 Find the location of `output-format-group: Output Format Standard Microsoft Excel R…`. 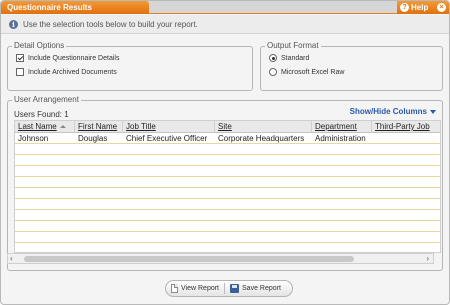

output-format-group: Output Format Standard Microsoft Excel R… is located at coordinates (351, 66).